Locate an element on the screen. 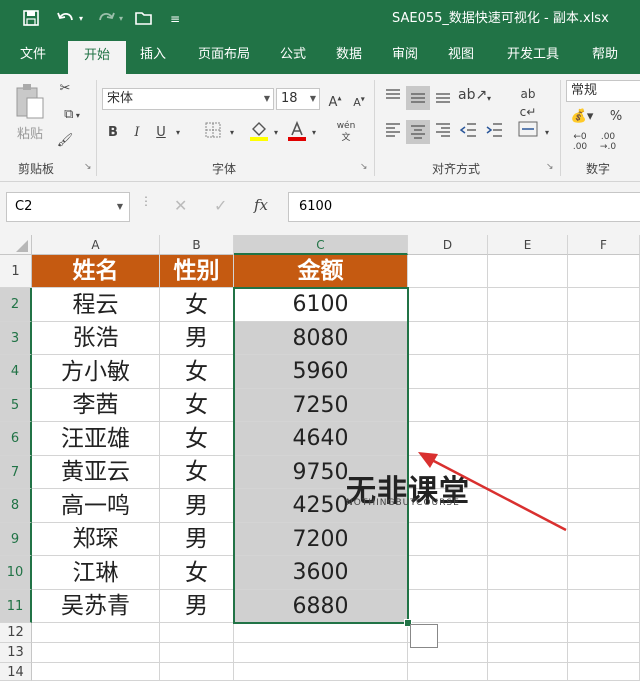 The image size is (640, 683). fill-color-button is located at coordinates (259, 132).